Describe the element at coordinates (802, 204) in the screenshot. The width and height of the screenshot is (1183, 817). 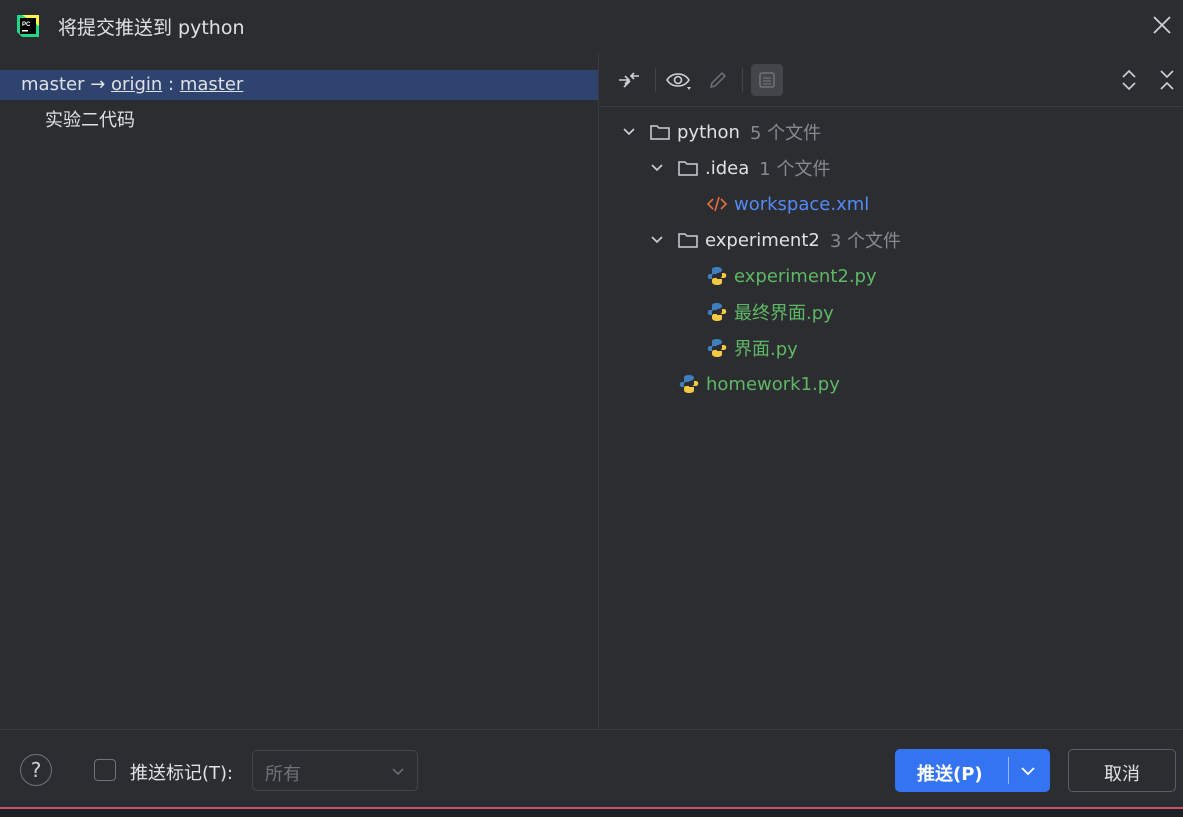
I see `file-name: workspace.xml` at that location.